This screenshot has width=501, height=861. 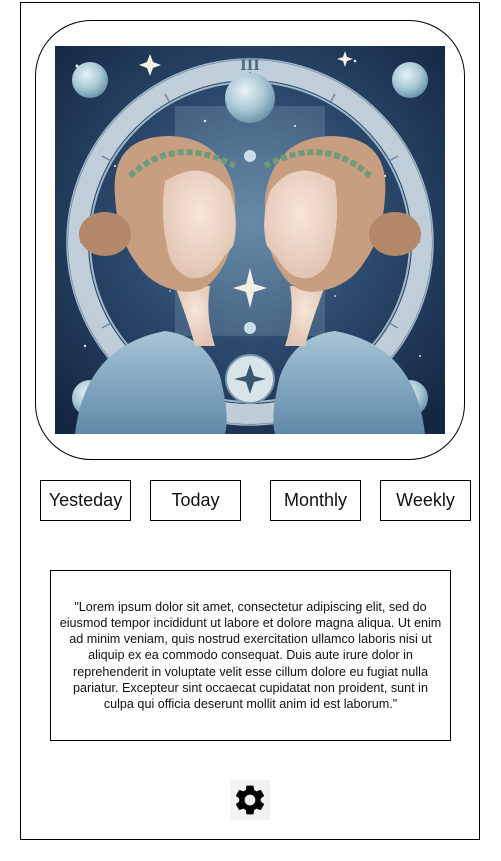 What do you see at coordinates (250, 66) in the screenshot?
I see `roman-numeral: III` at bounding box center [250, 66].